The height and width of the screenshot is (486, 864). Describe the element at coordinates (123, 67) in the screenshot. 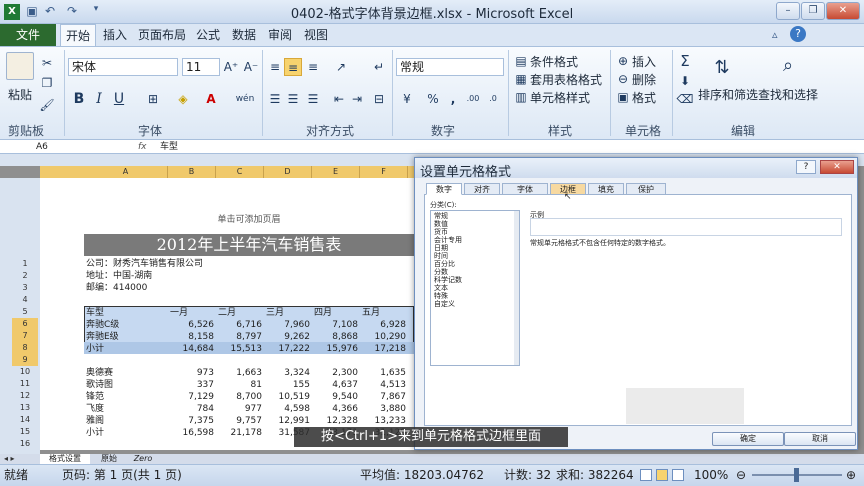

I see `font-name-select: 宋体` at that location.